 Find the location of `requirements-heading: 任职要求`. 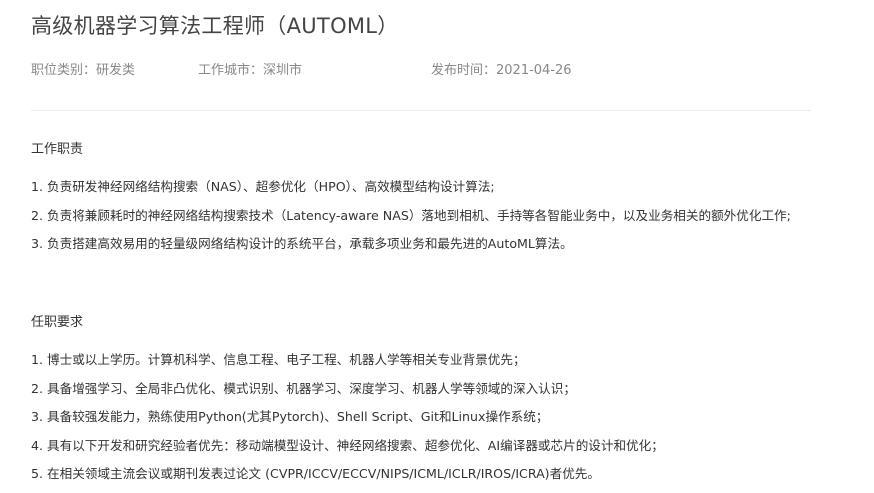

requirements-heading: 任职要求 is located at coordinates (57, 322).